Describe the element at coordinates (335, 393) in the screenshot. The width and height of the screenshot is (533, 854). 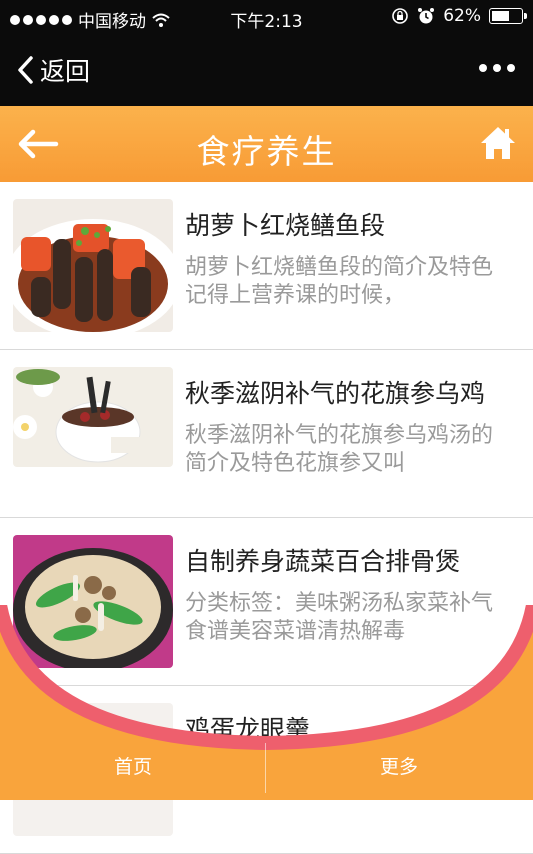
I see `article-title: 秋季滋阴补气的花旗参乌鸡` at that location.